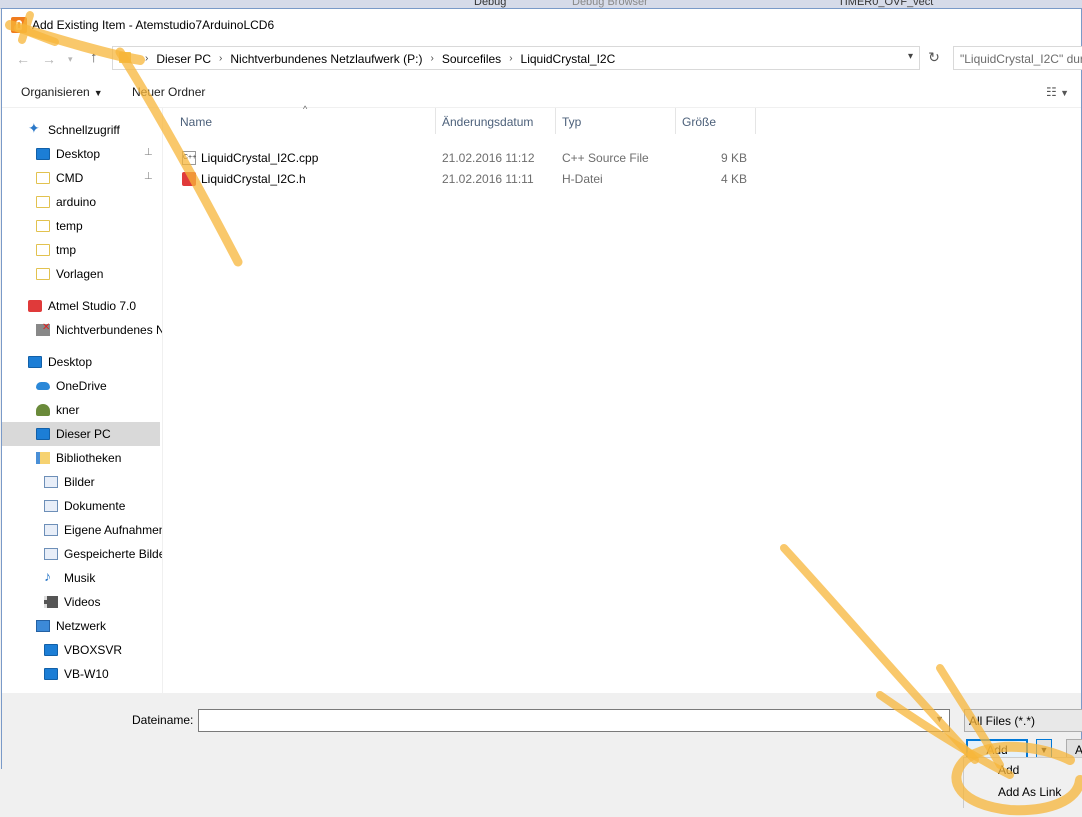 This screenshot has height=817, width=1082. What do you see at coordinates (70, 59) in the screenshot?
I see `recent-chevron-icon: ▾` at bounding box center [70, 59].